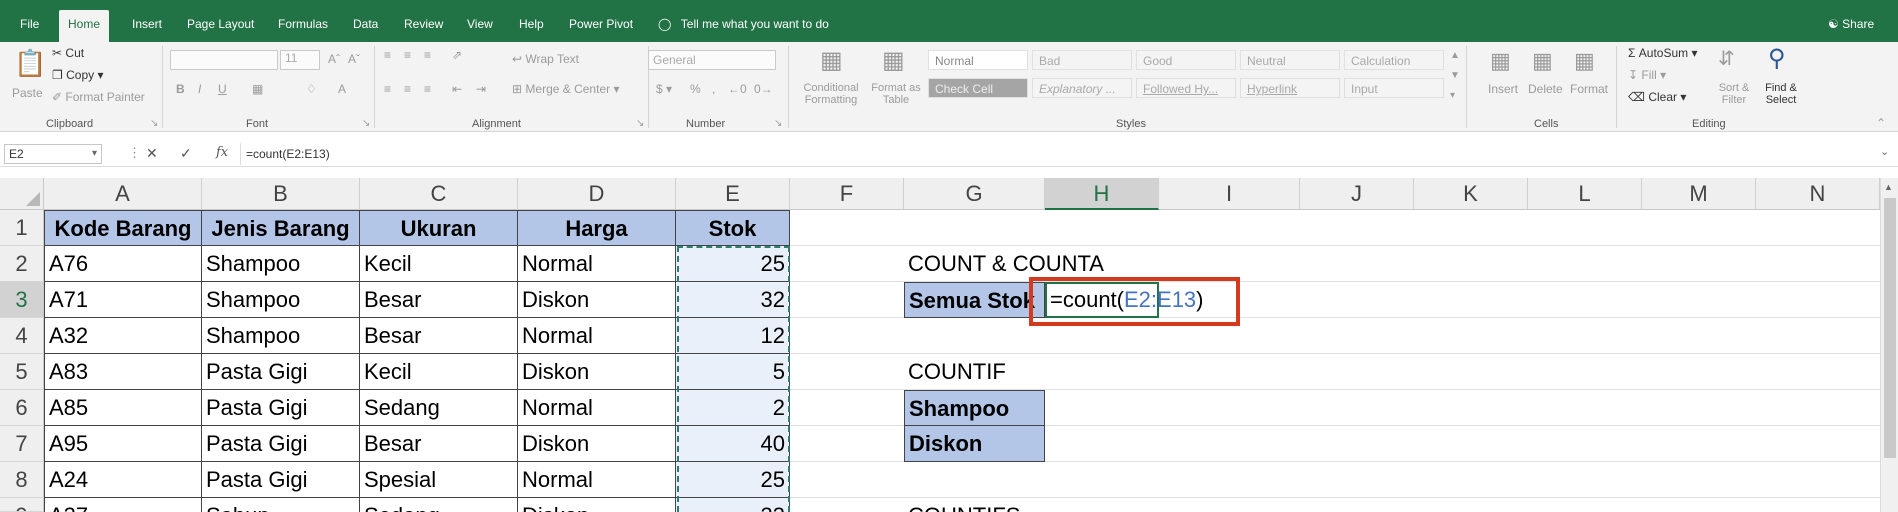 The height and width of the screenshot is (512, 1898). What do you see at coordinates (22, 444) in the screenshot?
I see `row-header-7: 7` at bounding box center [22, 444].